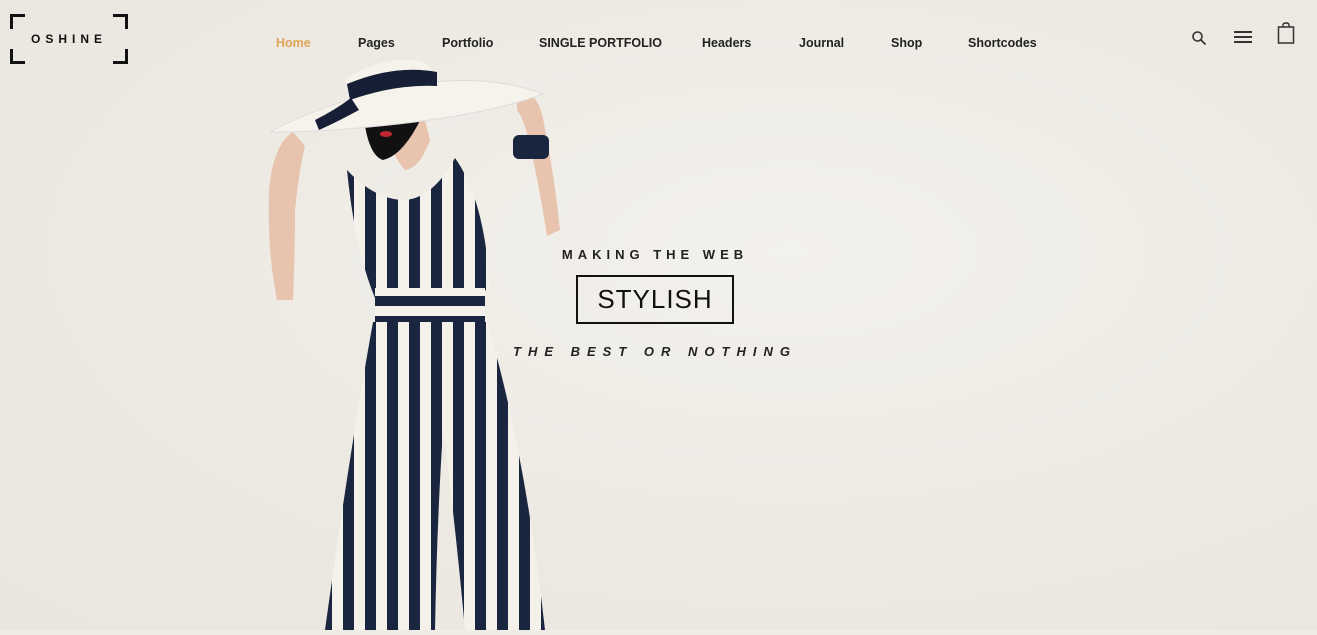  I want to click on nav-item-pages: Pages, so click(376, 43).